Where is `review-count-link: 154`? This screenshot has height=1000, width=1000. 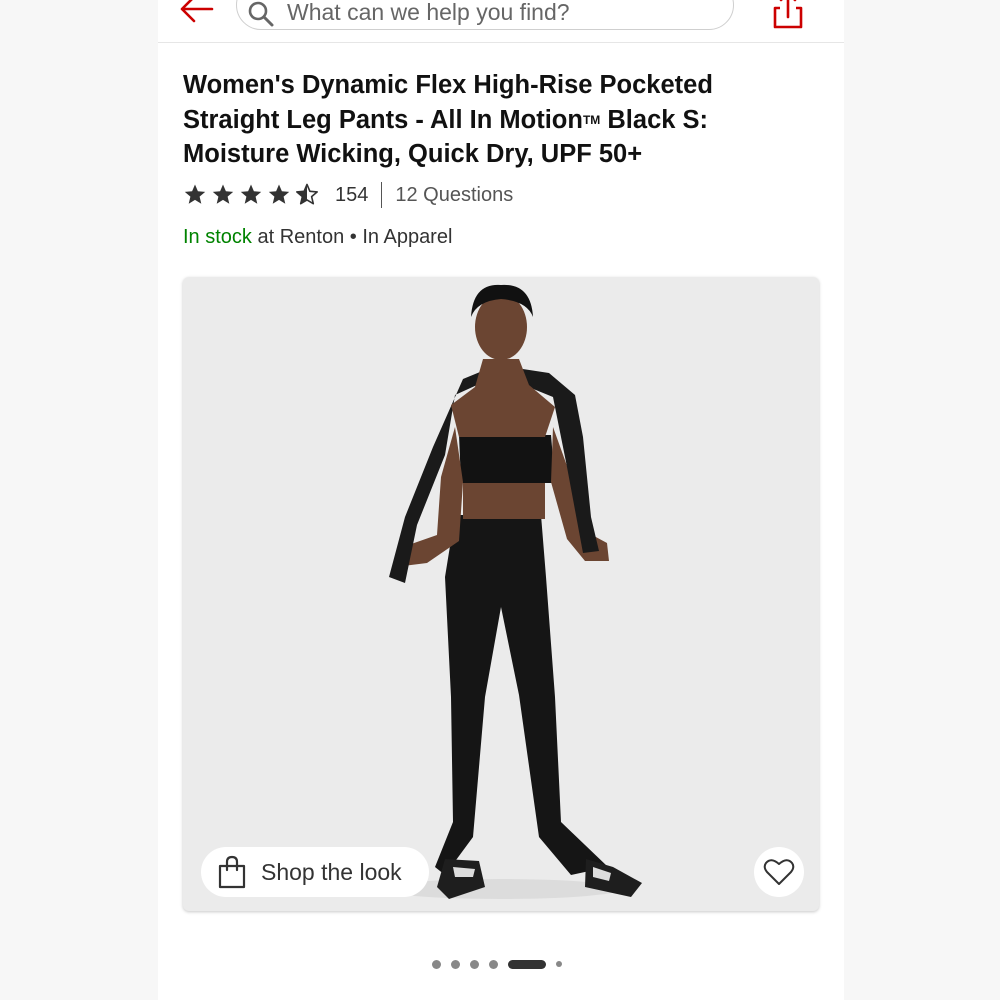
review-count-link: 154 is located at coordinates (351, 195).